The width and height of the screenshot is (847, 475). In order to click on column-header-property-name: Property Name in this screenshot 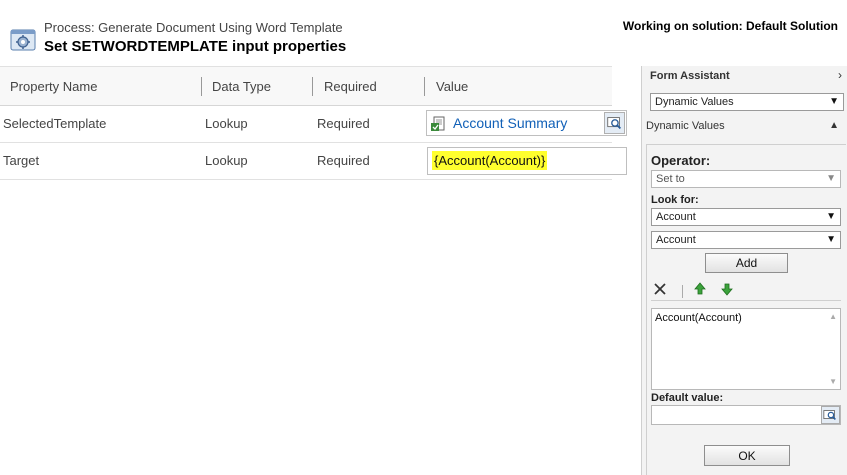, I will do `click(53, 86)`.